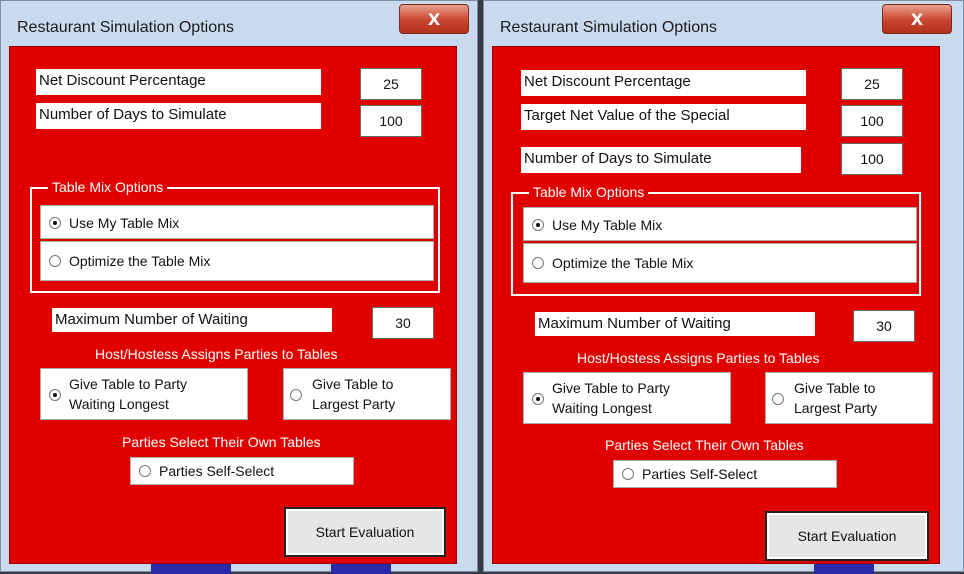 The height and width of the screenshot is (574, 964). What do you see at coordinates (872, 121) in the screenshot?
I see `target-net-value-input: 100` at bounding box center [872, 121].